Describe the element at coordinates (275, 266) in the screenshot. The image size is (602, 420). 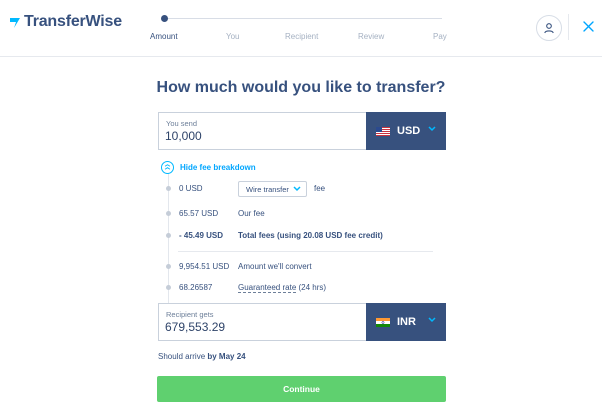
I see `convert-label: Amount we'll convert` at that location.